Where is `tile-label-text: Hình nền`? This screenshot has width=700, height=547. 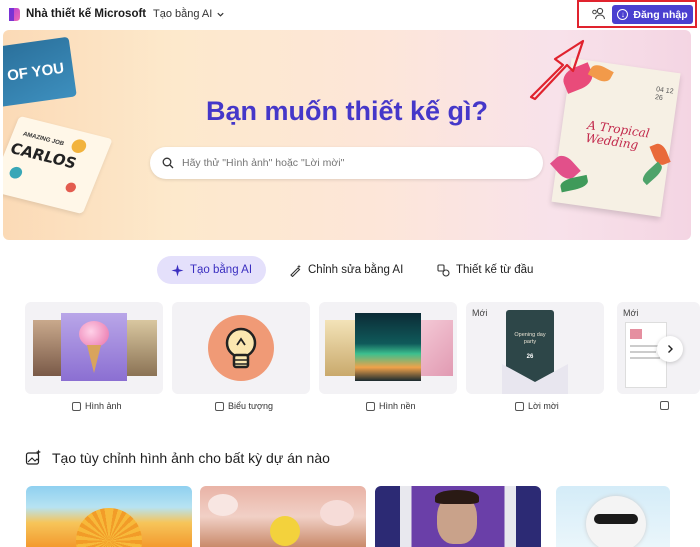 tile-label-text: Hình nền is located at coordinates (397, 406).